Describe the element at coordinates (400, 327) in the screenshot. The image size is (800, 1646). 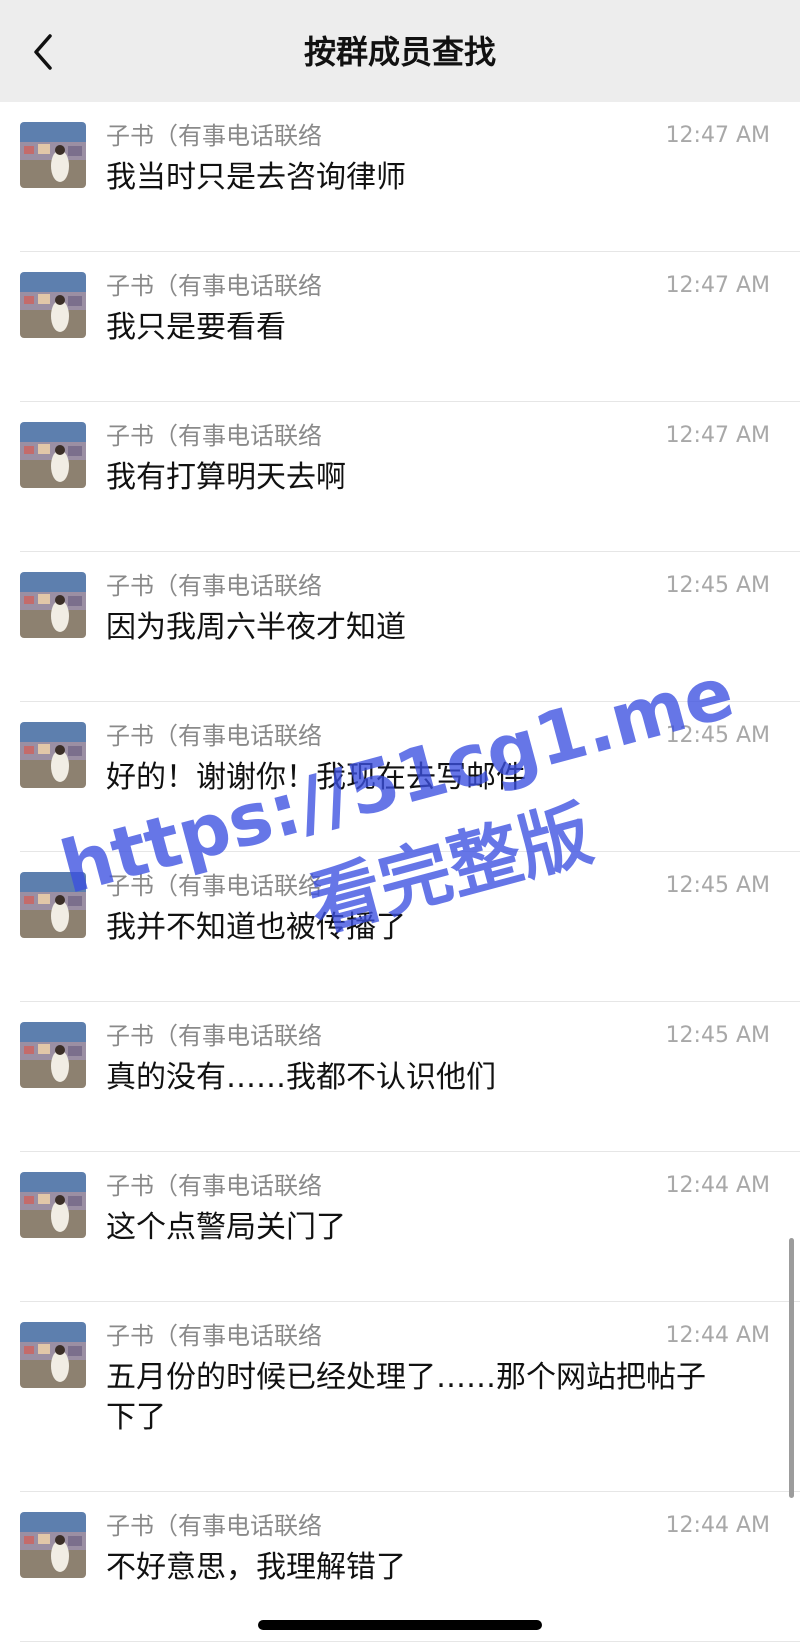
I see `message-row: 子书（有事电话联络 12:47 AM 我只是要看看` at that location.